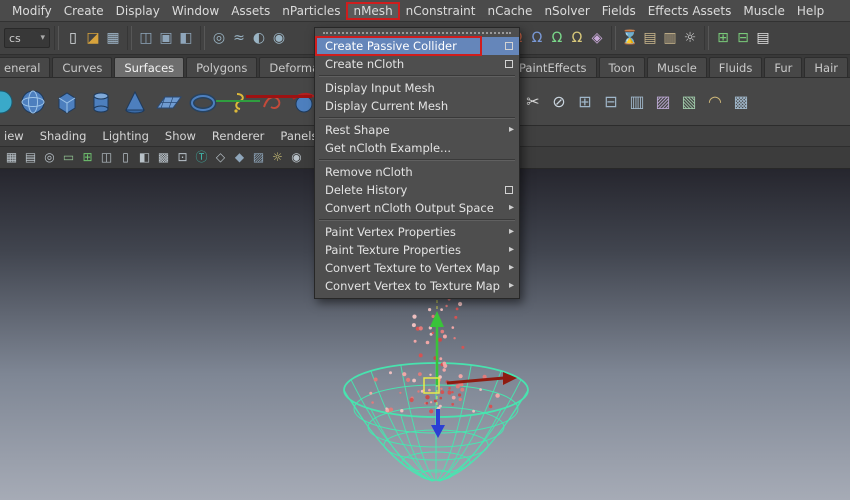 The width and height of the screenshot is (850, 500). What do you see at coordinates (49, 157) in the screenshot?
I see `bookmark-icon: ◎` at bounding box center [49, 157].